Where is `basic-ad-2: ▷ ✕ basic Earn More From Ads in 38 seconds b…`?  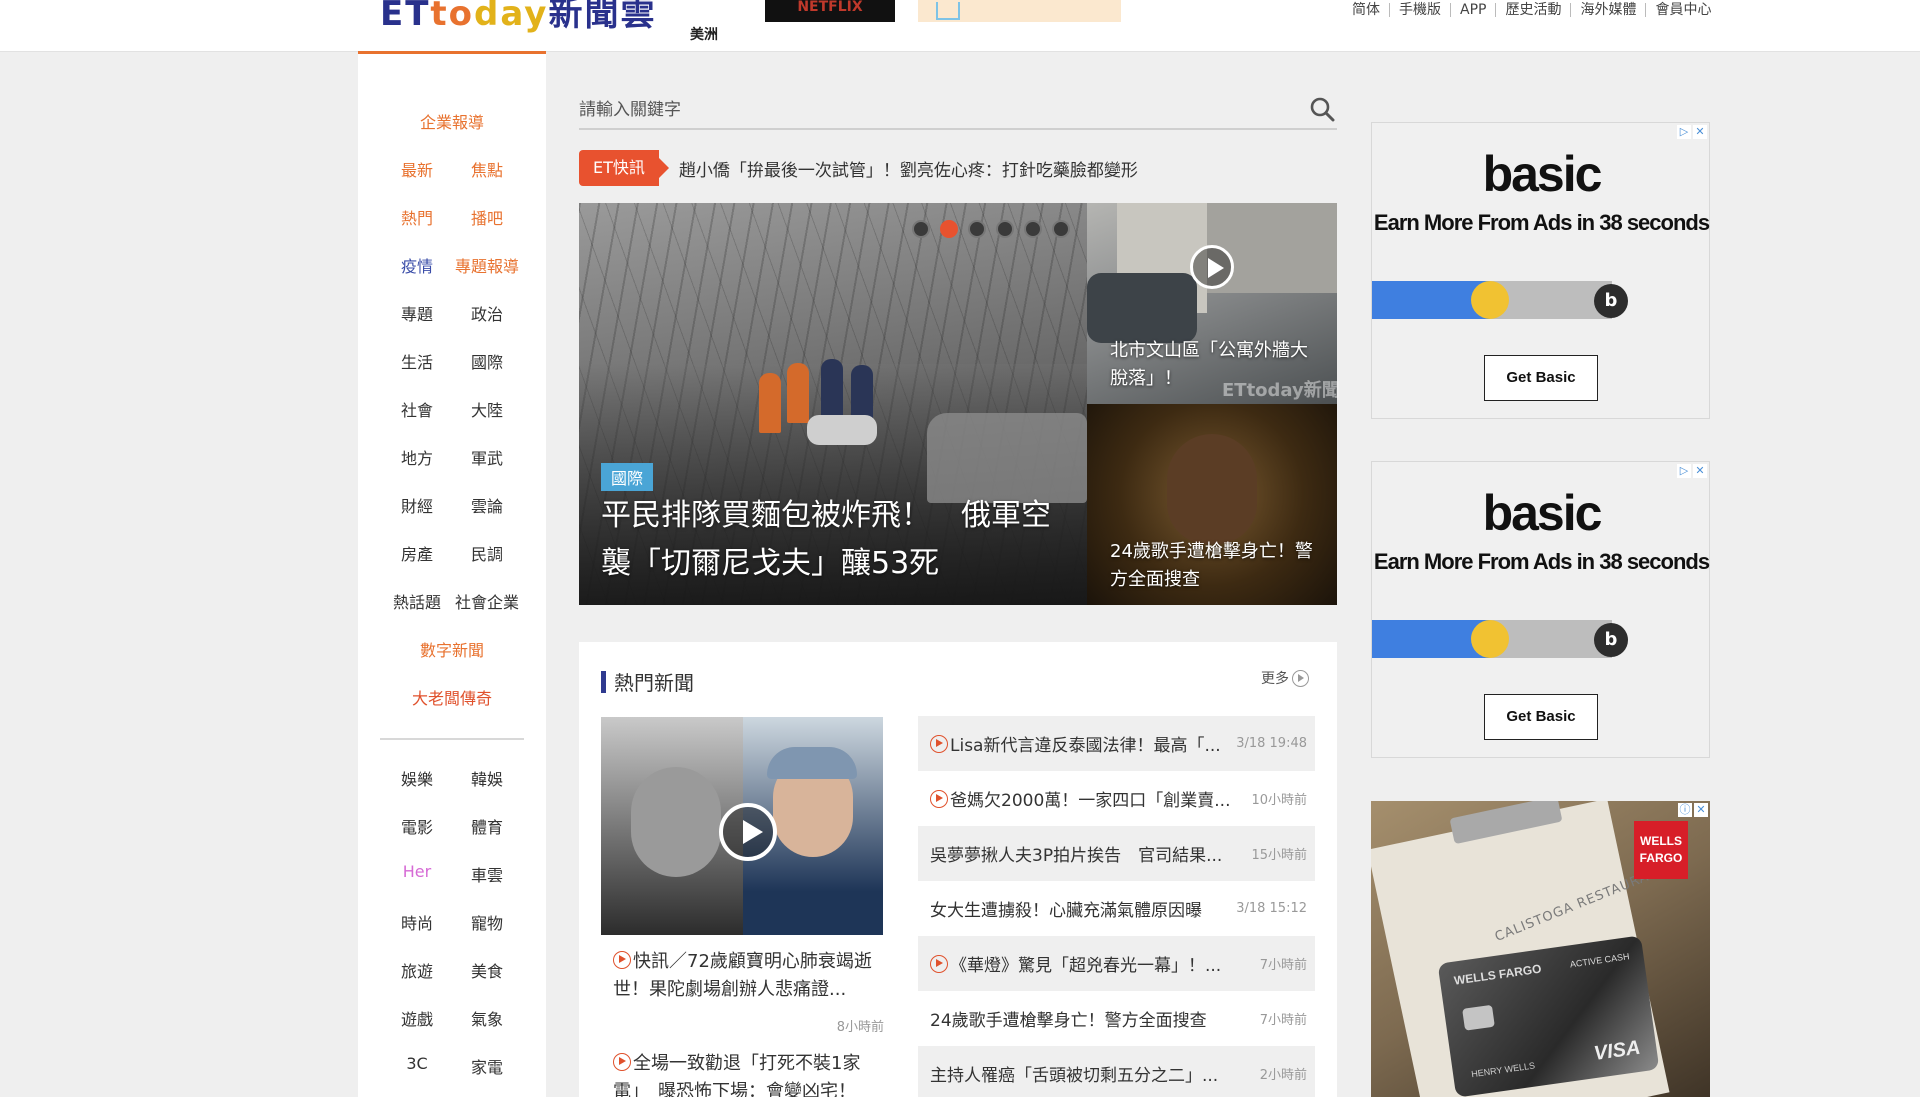
basic-ad-2: ▷ ✕ basic Earn More From Ads in 38 seconds b… is located at coordinates (1540, 609).